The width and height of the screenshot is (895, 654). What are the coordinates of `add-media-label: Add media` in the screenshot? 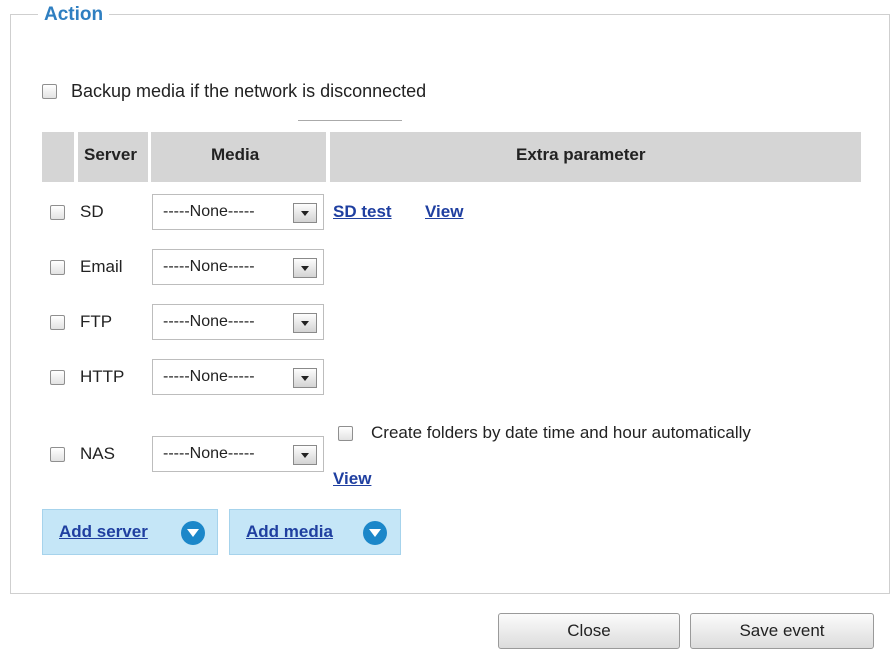 It's located at (289, 531).